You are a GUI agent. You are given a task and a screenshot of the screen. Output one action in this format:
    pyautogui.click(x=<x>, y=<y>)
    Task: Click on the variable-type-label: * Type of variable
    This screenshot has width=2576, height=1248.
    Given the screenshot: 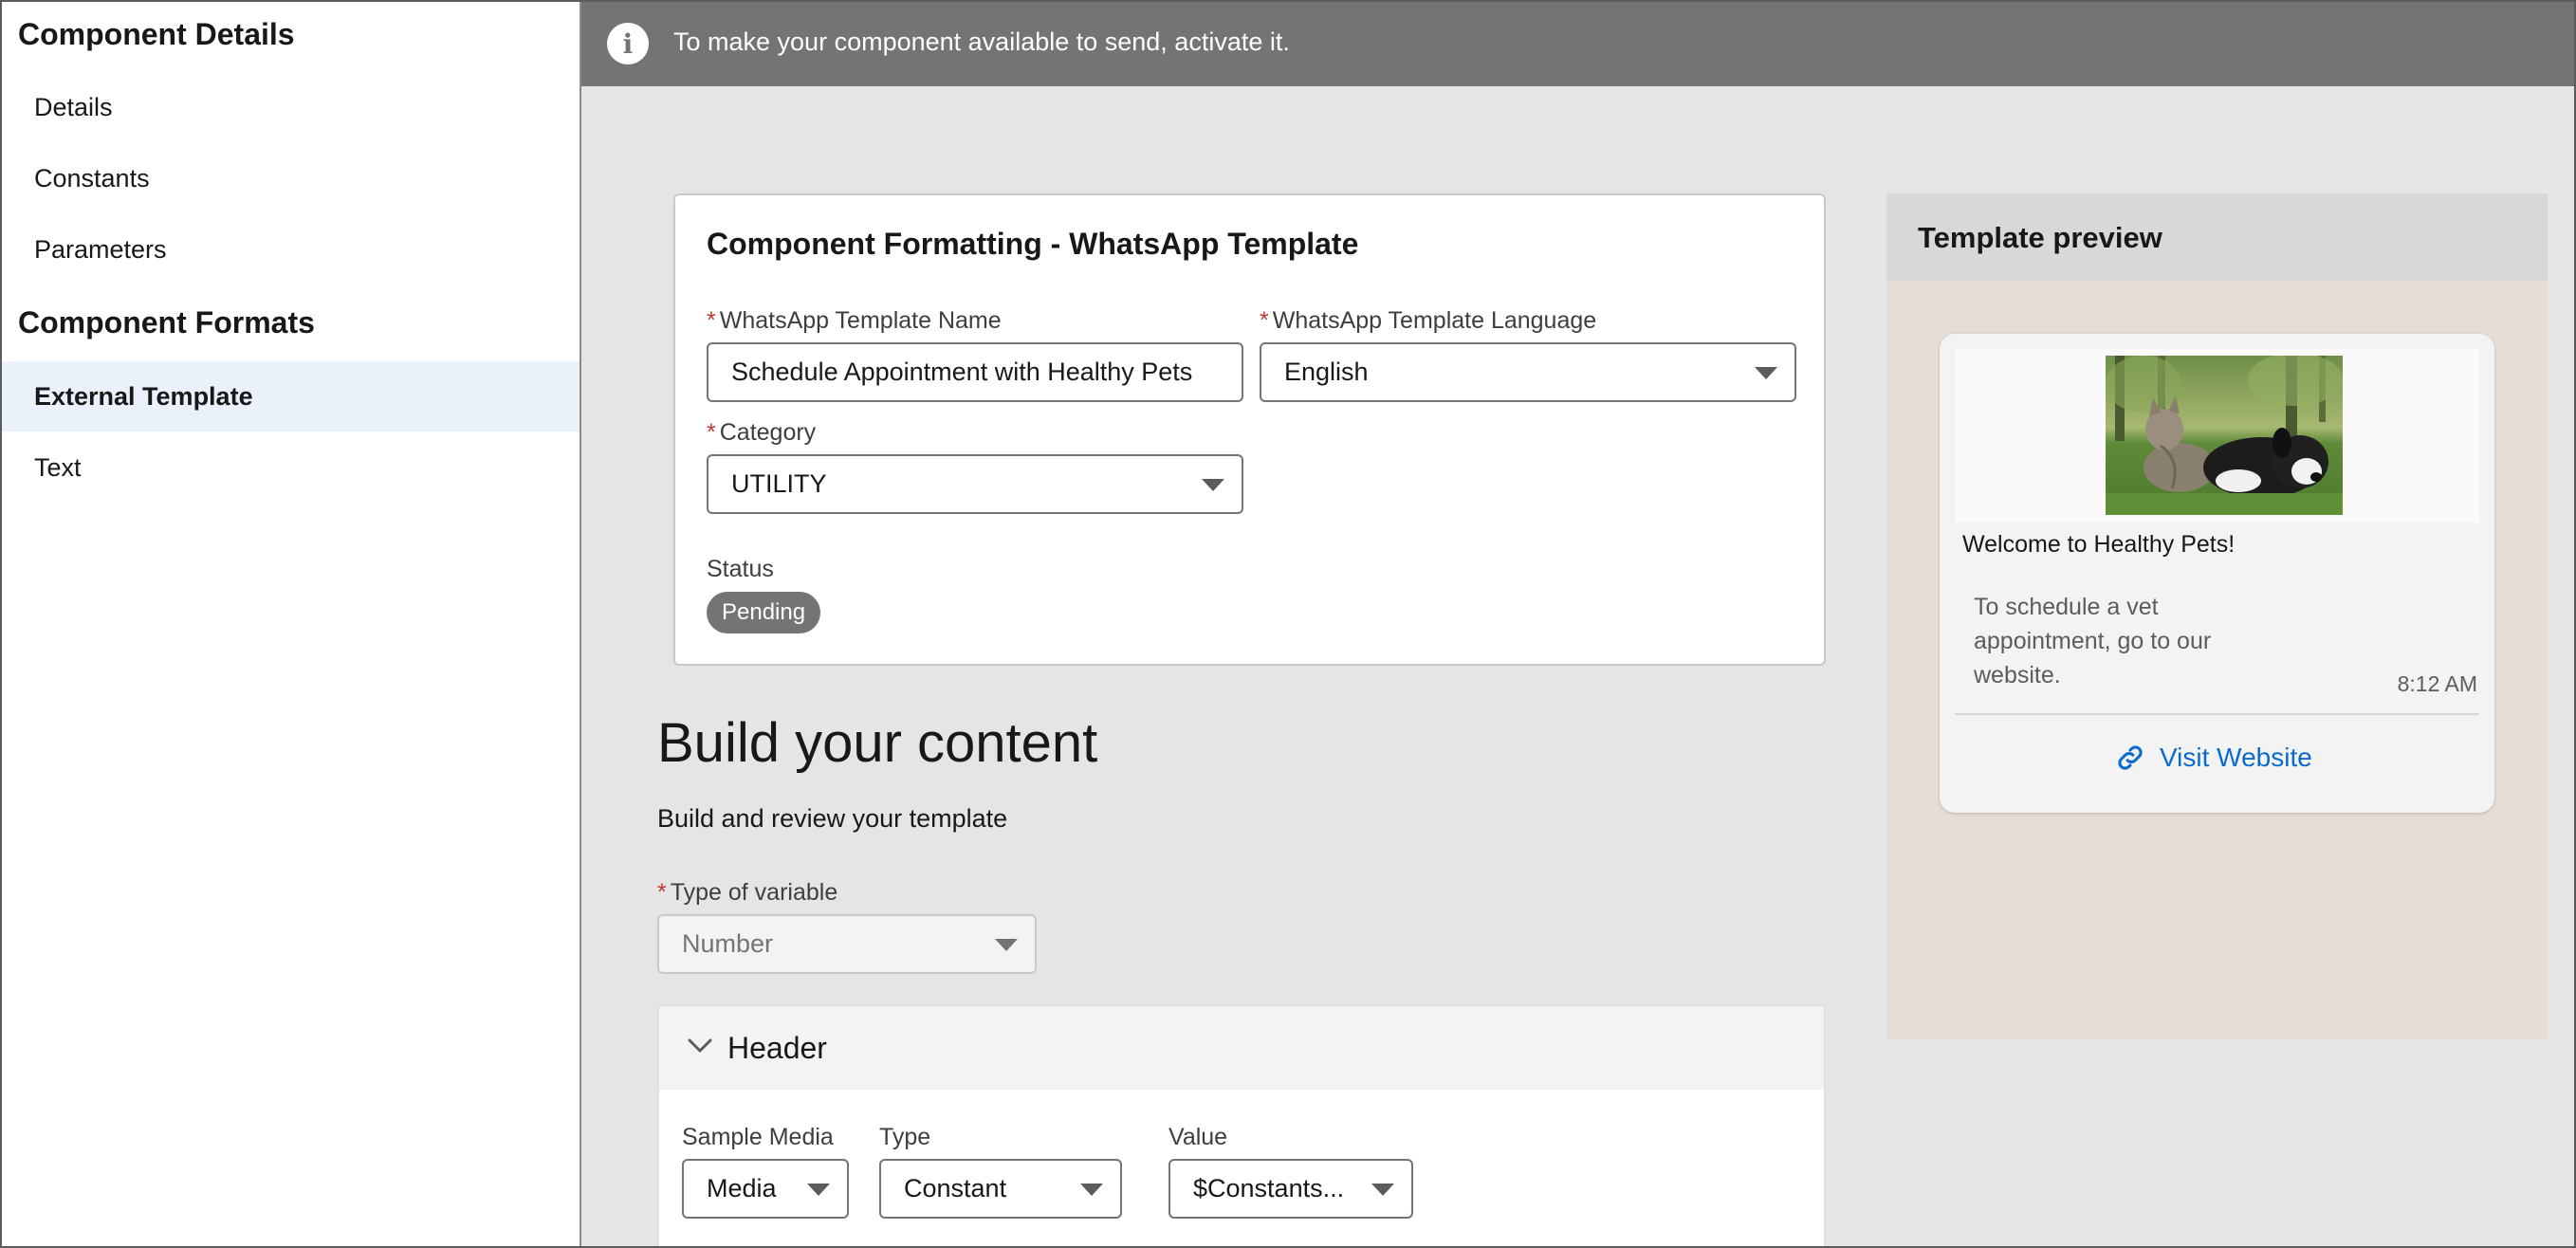 What is the action you would take?
    pyautogui.click(x=747, y=893)
    